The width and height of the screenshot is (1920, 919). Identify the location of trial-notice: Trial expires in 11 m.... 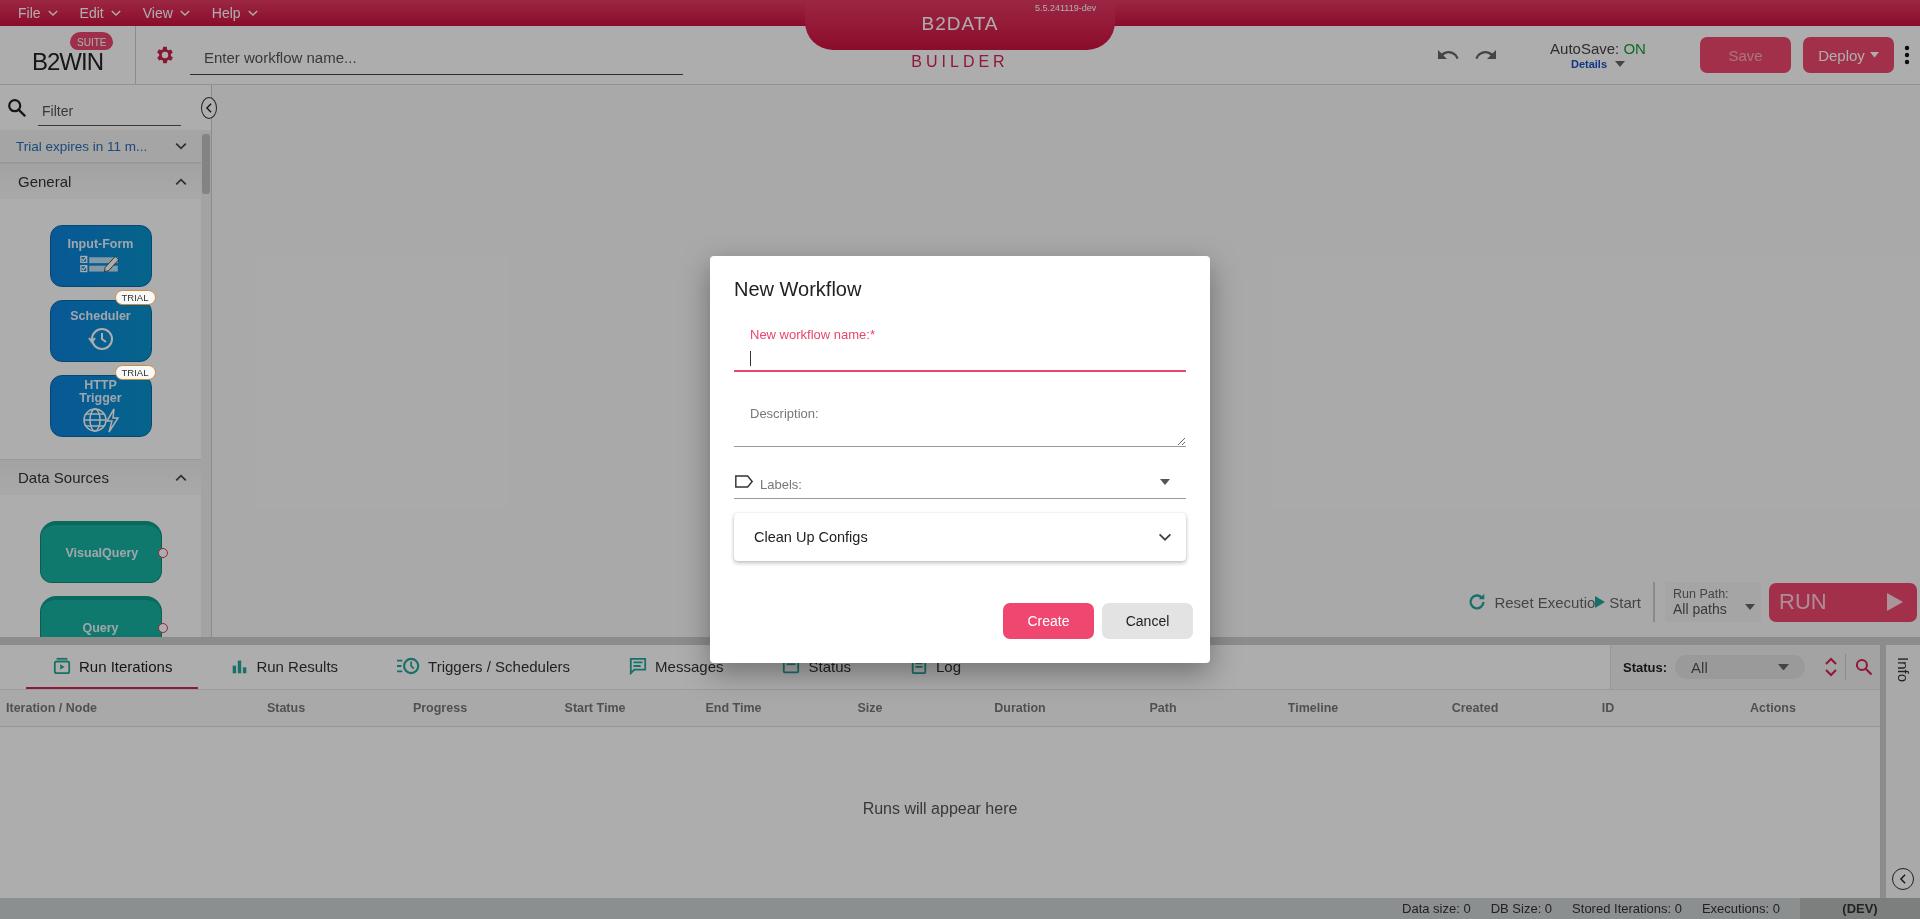
(100, 146).